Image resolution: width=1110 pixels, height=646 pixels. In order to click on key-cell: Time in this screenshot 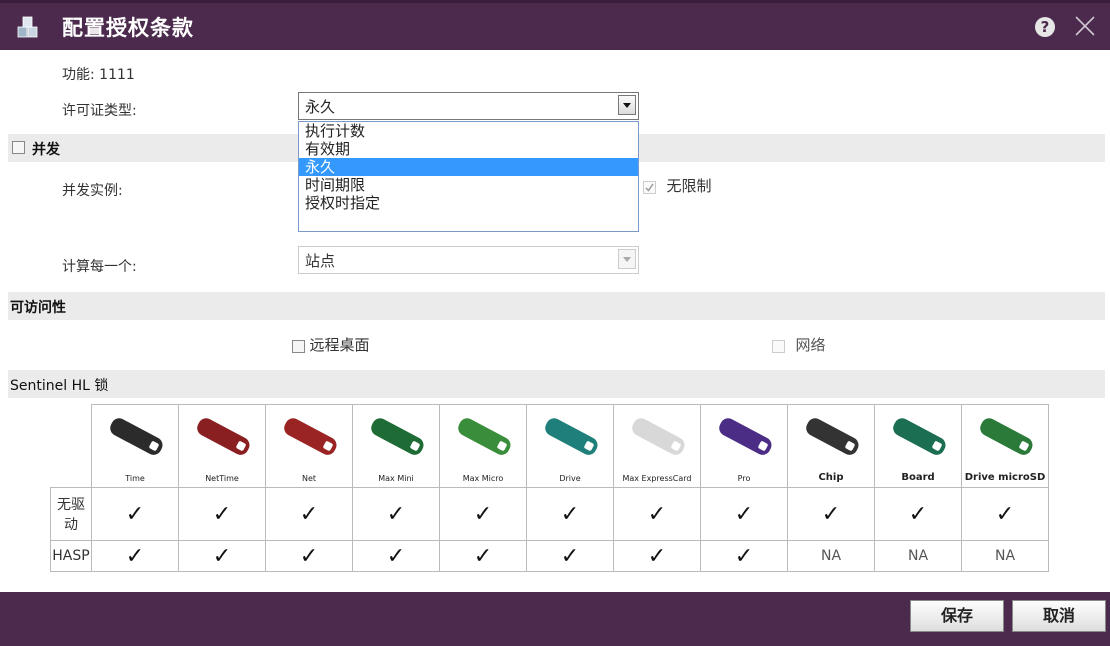, I will do `click(135, 446)`.